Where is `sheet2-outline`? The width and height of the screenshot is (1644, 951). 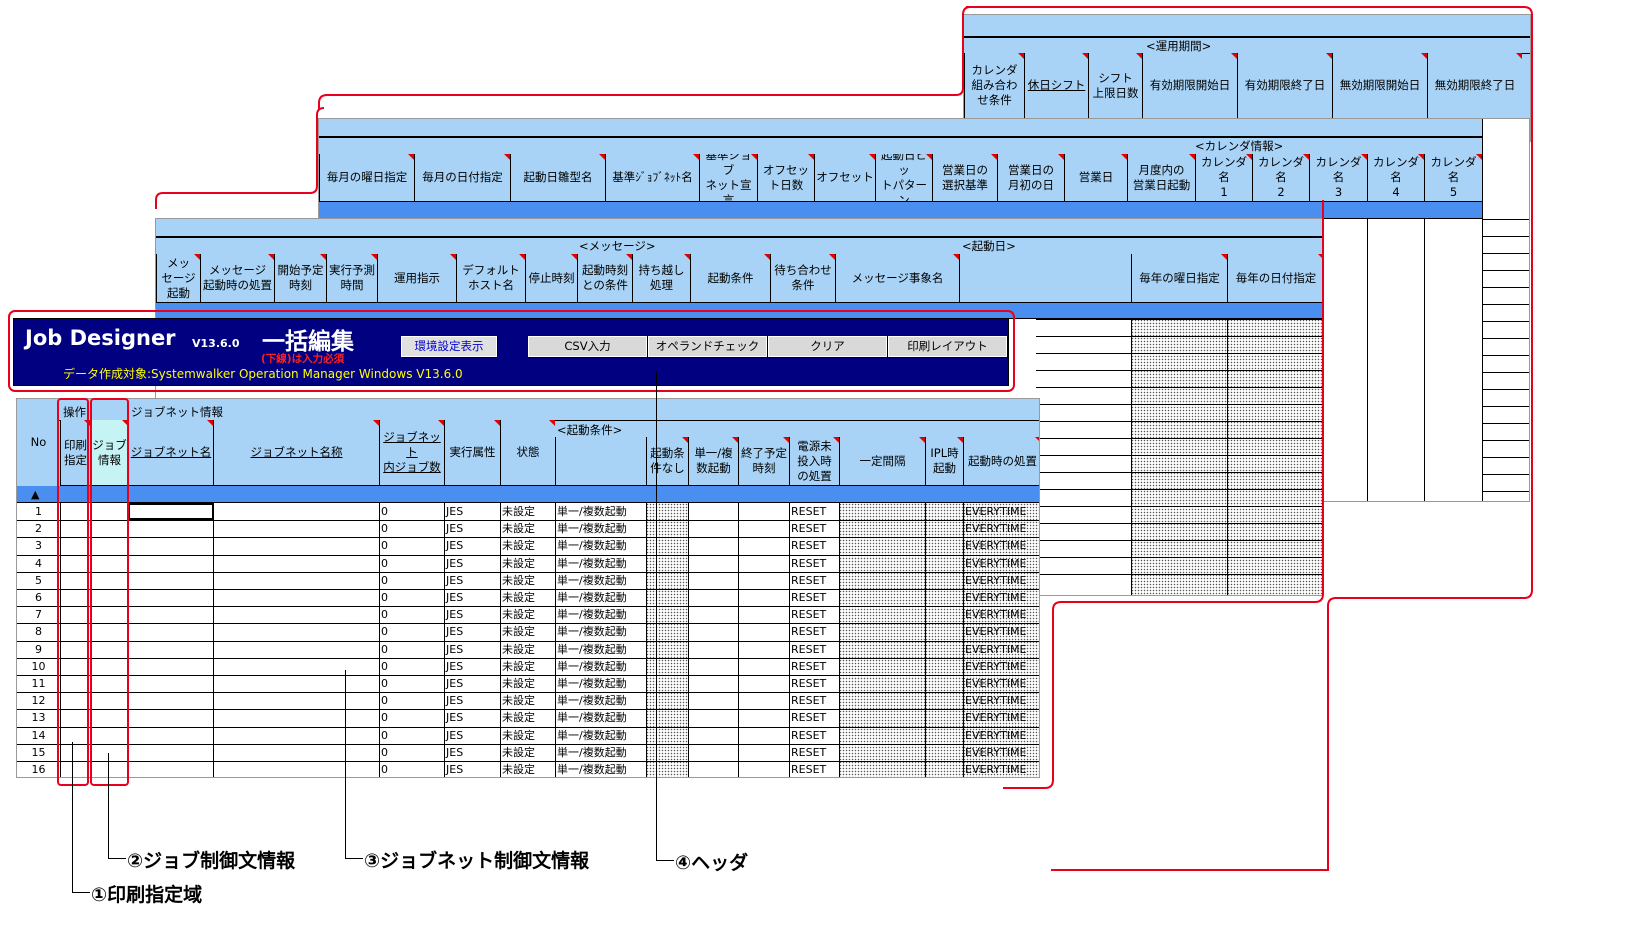
sheet2-outline is located at coordinates (644, 58).